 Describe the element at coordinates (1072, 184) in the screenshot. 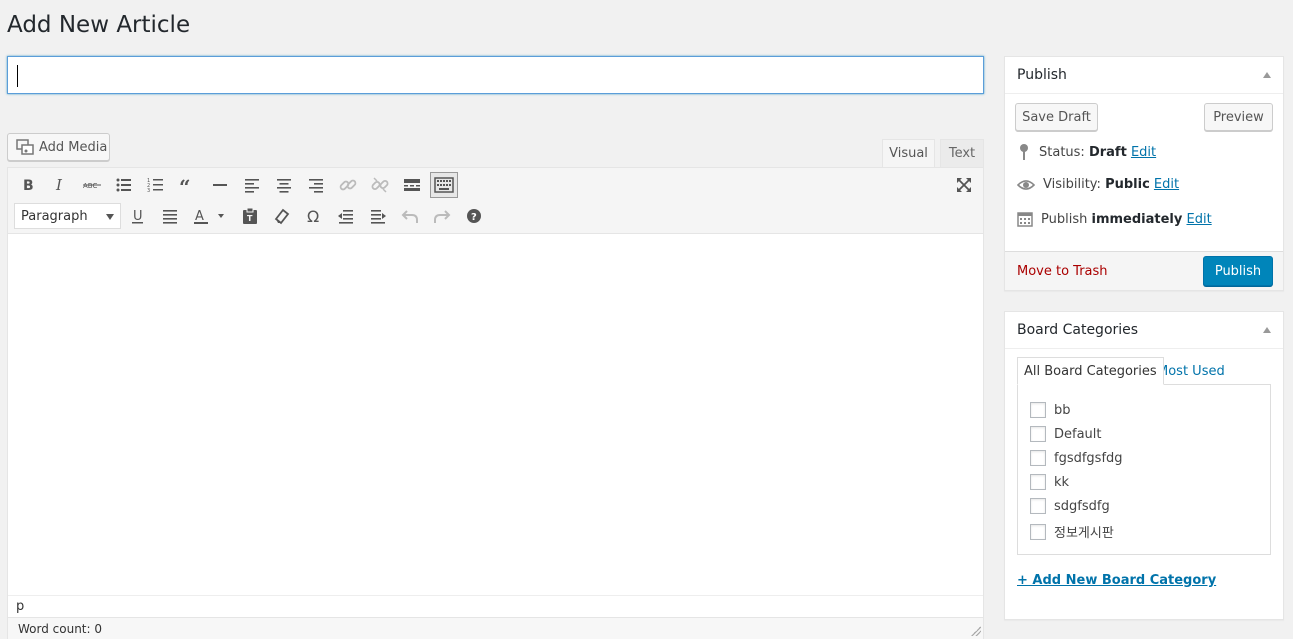

I see `visibility-label: Visibility:` at that location.